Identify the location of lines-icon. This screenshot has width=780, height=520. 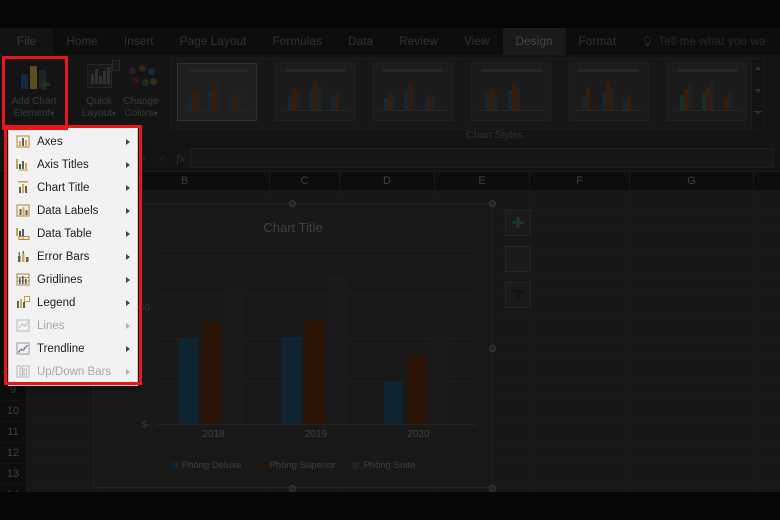
(23, 326).